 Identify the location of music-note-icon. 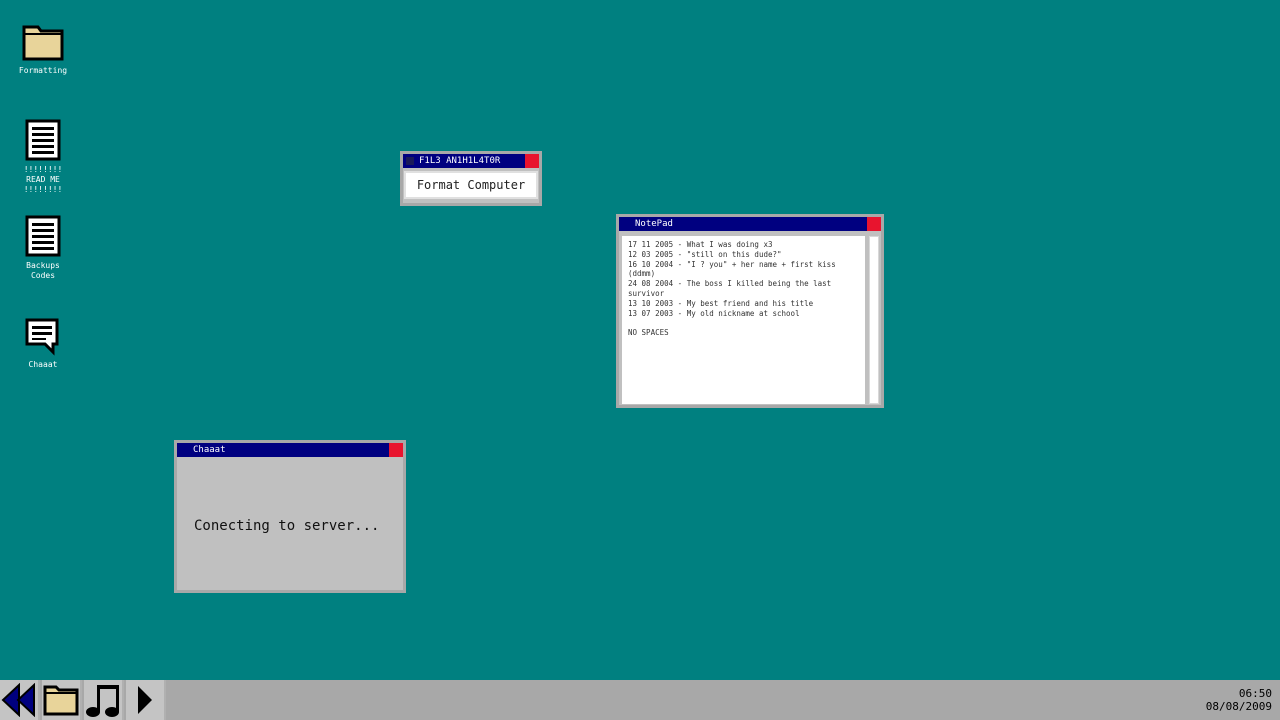
(102, 701).